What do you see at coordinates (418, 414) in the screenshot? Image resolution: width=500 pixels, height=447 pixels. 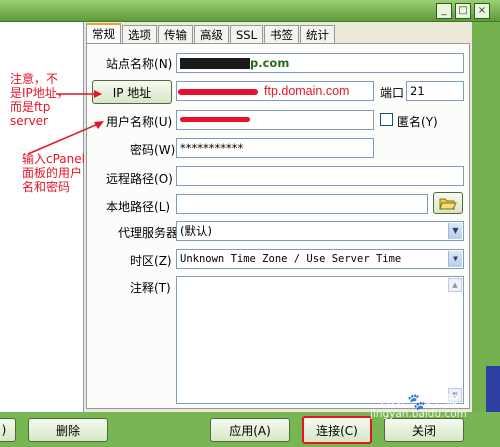 I see `baidu-watermark-url: jingyan.baidu.com` at bounding box center [418, 414].